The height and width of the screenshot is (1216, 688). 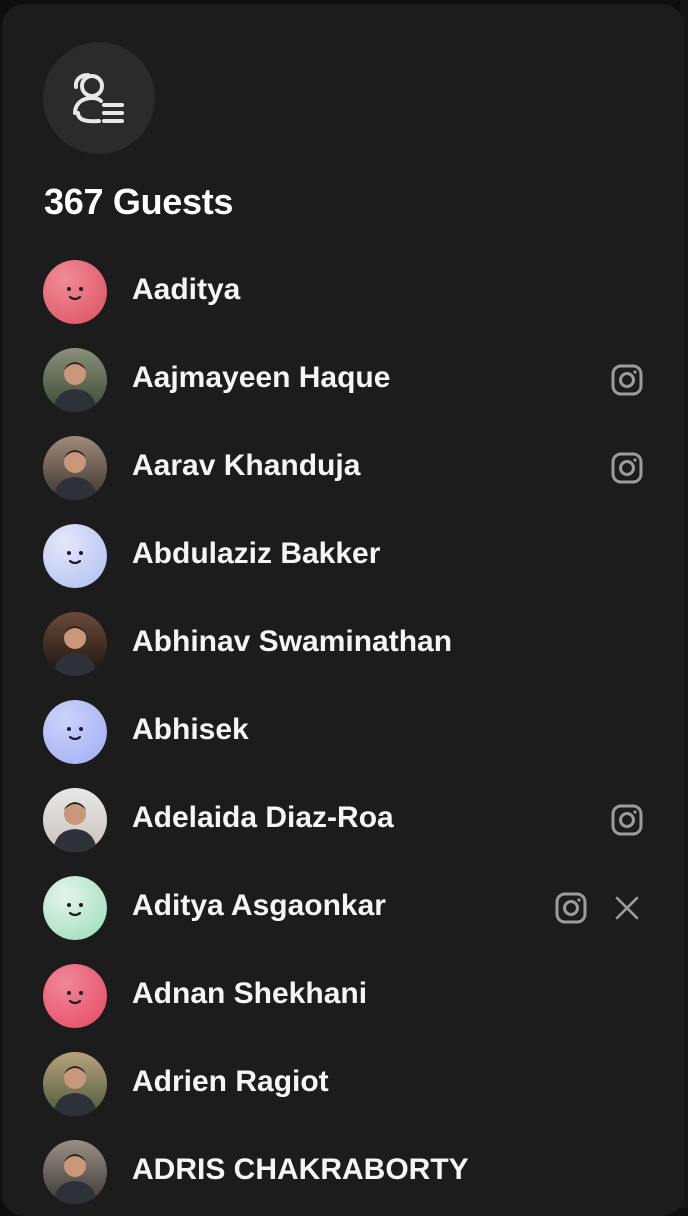 What do you see at coordinates (246, 466) in the screenshot?
I see `guest-name: Aarav Khanduja` at bounding box center [246, 466].